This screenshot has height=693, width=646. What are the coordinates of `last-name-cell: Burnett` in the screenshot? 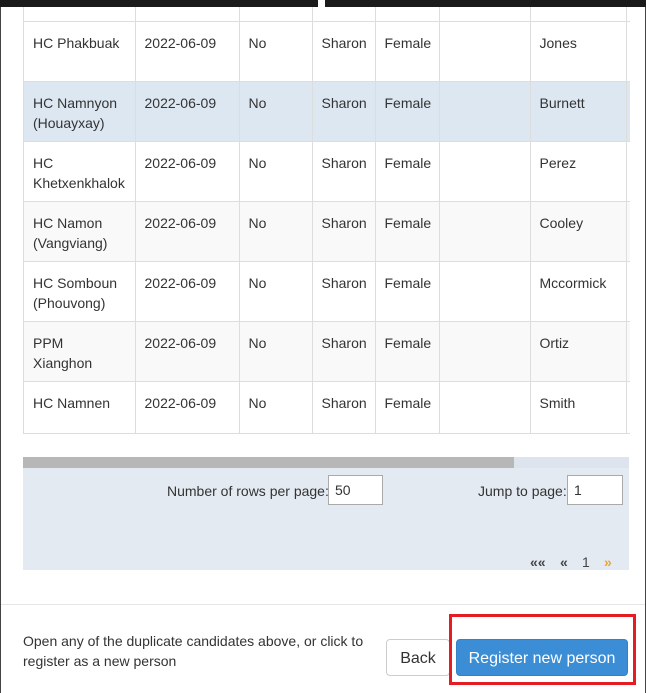 It's located at (578, 111).